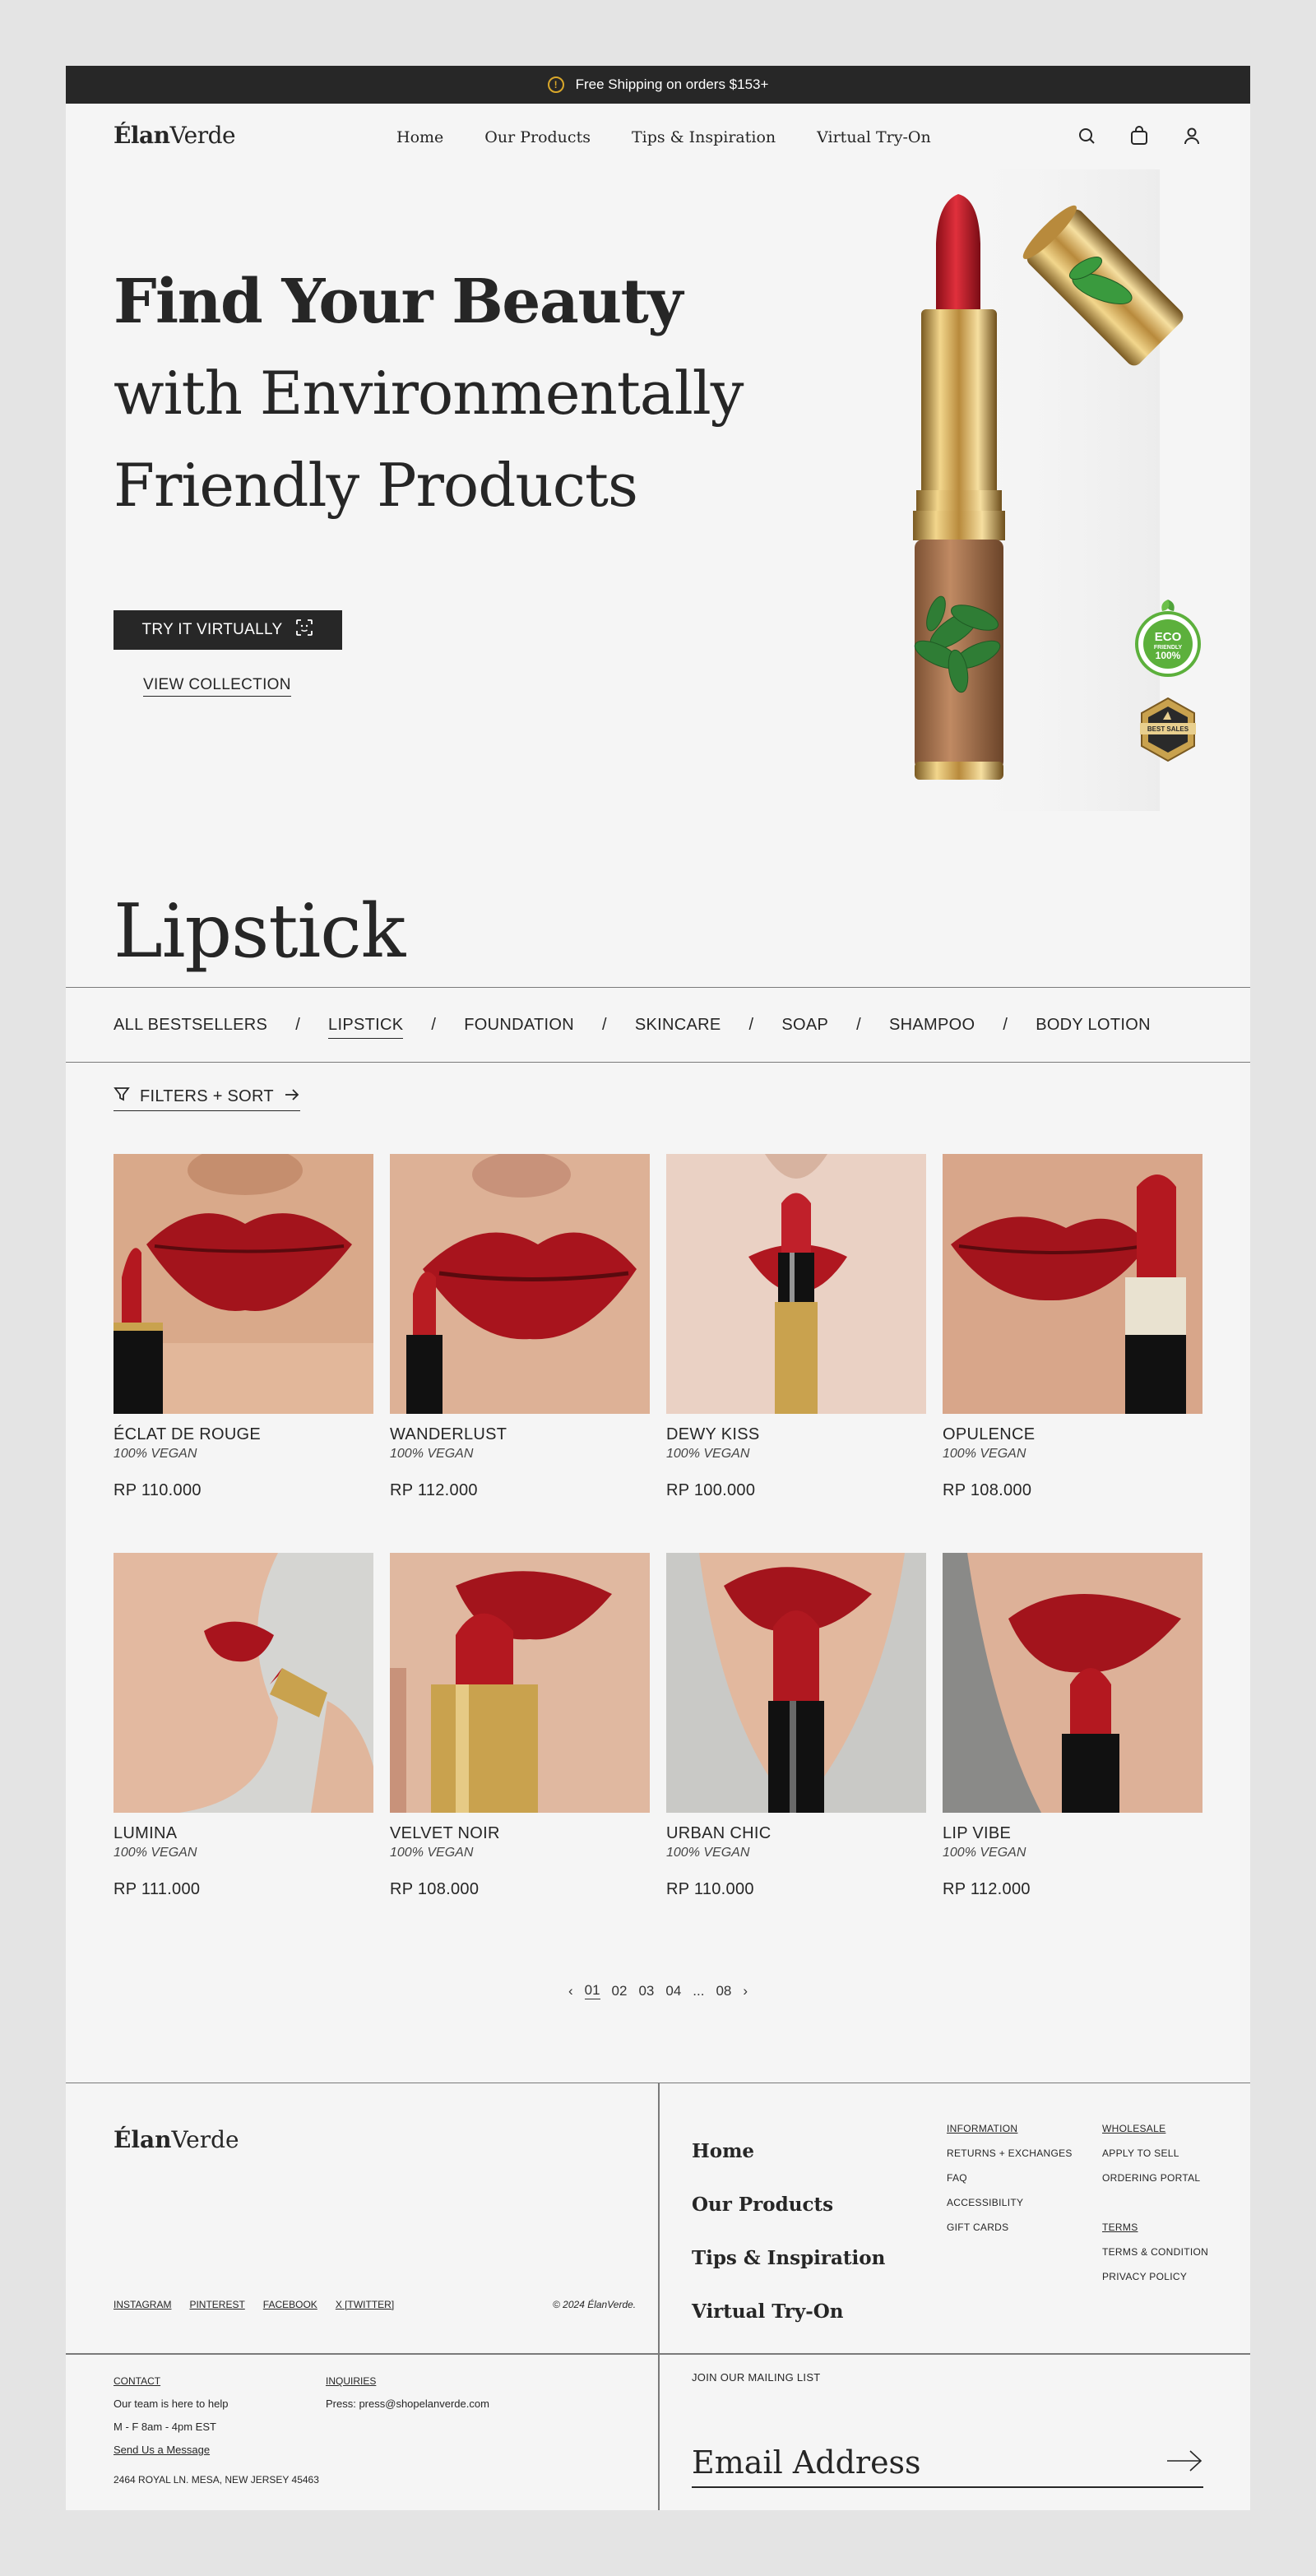  I want to click on tab-skincare: SKINCARE, so click(678, 1026).